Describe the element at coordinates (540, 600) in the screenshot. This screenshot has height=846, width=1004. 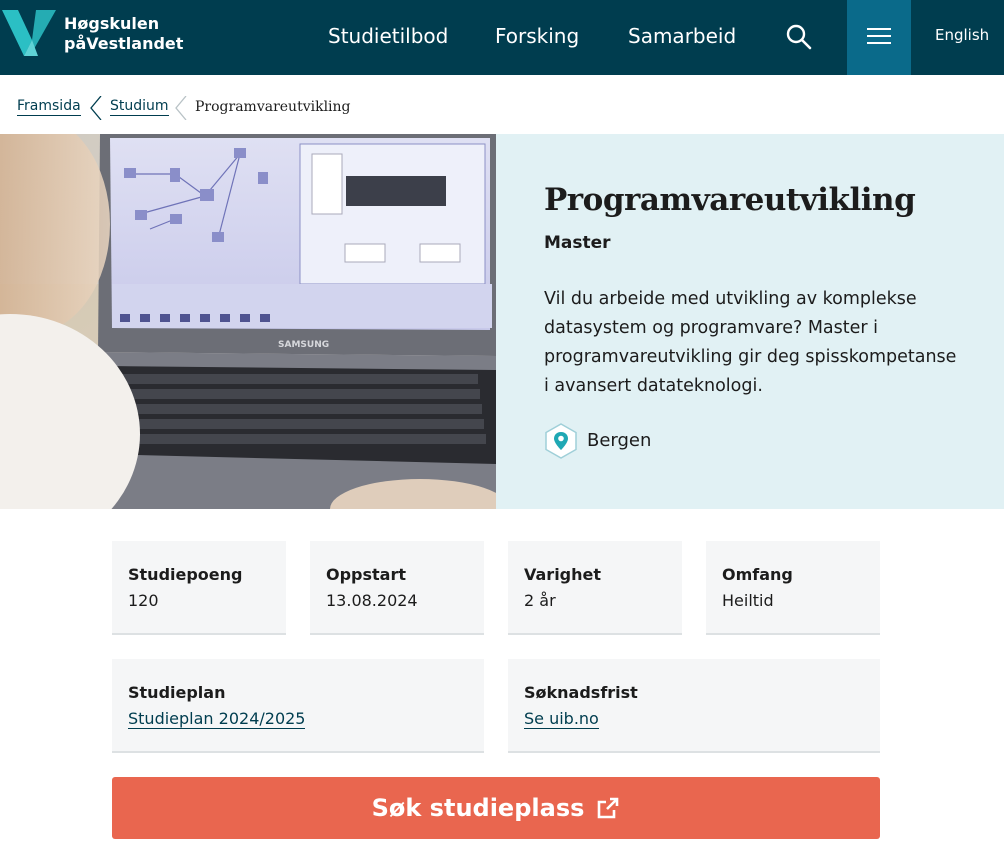
I see `fact-value: 2 år` at that location.